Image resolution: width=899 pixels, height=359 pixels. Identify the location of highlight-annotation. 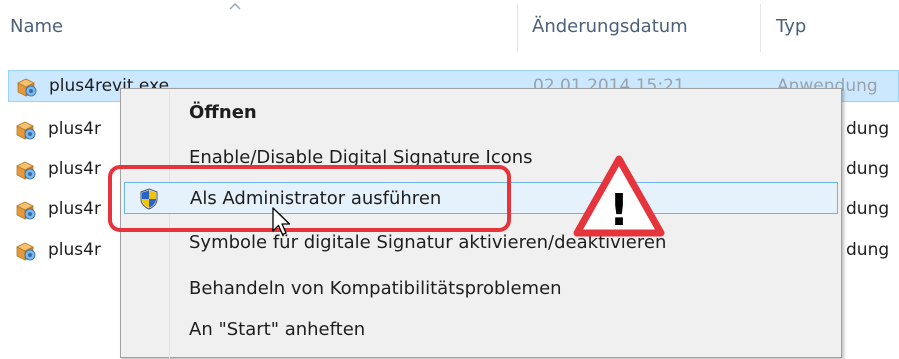
(309, 198).